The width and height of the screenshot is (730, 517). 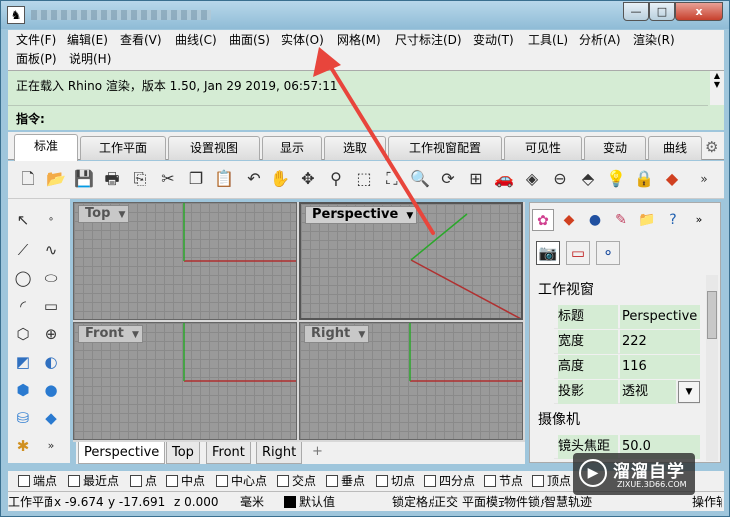 I want to click on four-viewports-icon: ⊞, so click(x=476, y=179).